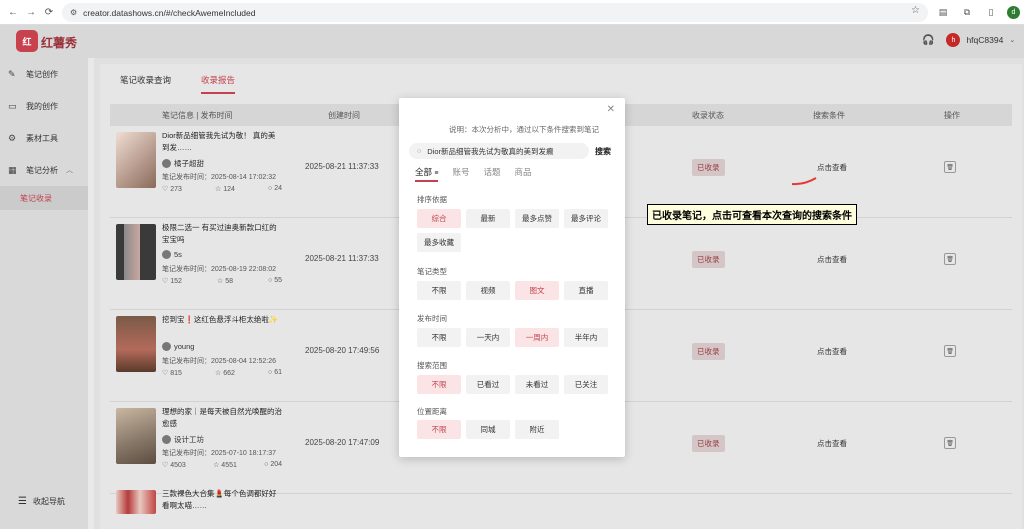  Describe the element at coordinates (419, 151) in the screenshot. I see `search-icon: ○` at that location.